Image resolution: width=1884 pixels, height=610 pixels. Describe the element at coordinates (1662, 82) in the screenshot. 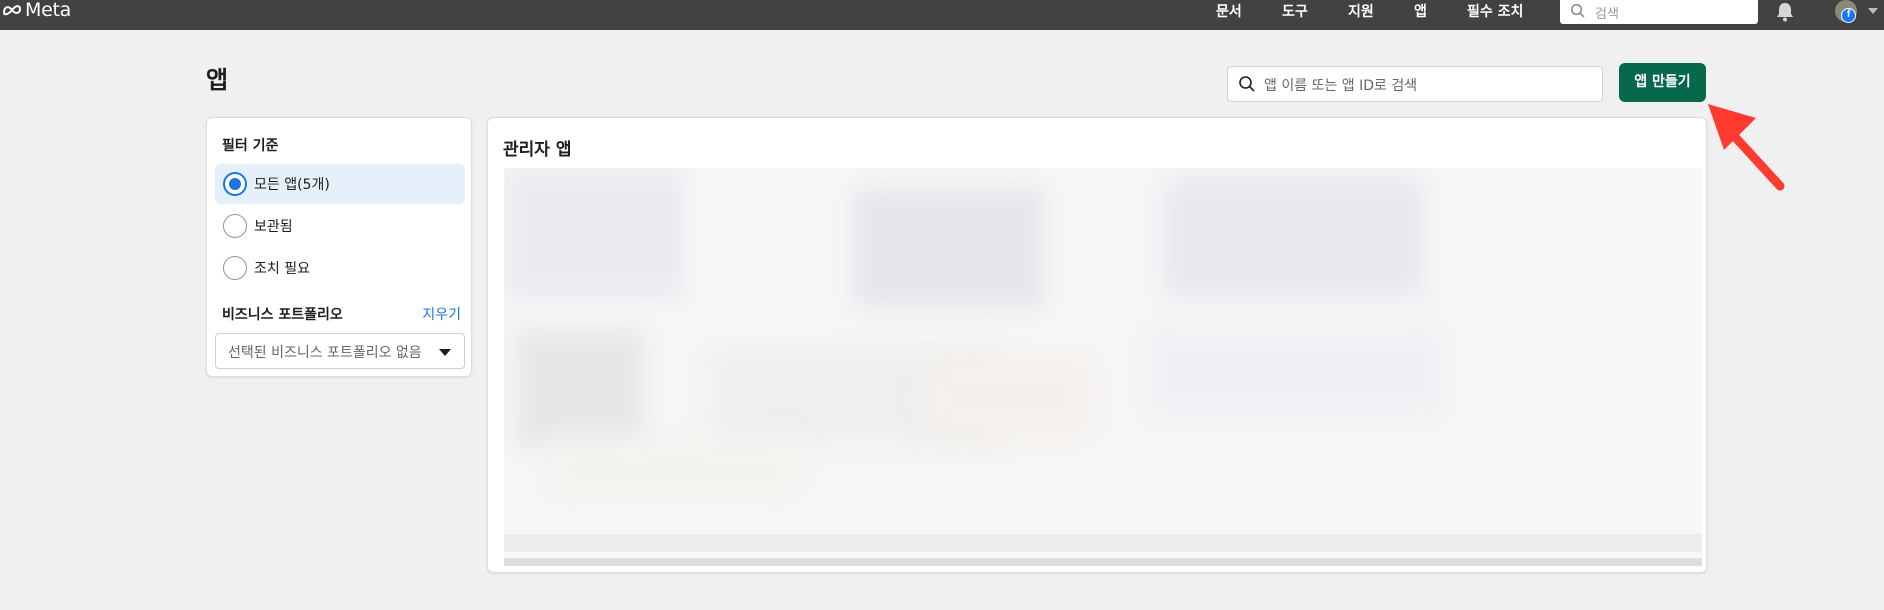

I see `create-app-button: 앱 만들기` at that location.